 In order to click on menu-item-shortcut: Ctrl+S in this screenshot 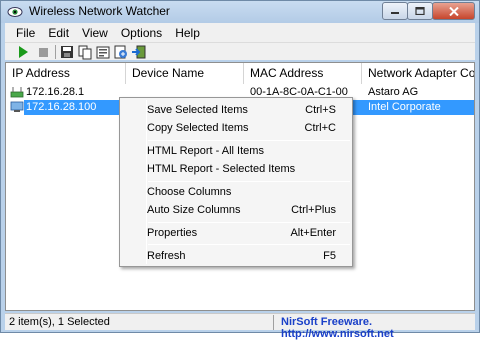, I will do `click(320, 110)`.